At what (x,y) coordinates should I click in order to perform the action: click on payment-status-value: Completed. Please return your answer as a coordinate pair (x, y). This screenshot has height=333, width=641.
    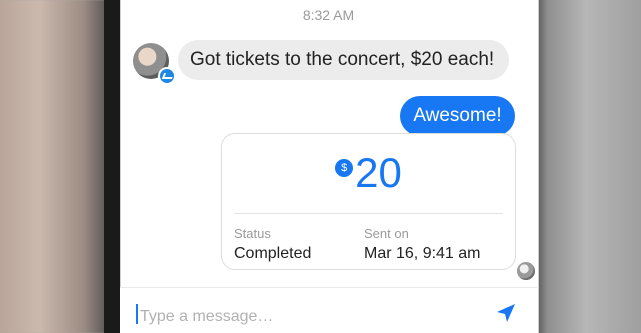
    Looking at the image, I should click on (273, 253).